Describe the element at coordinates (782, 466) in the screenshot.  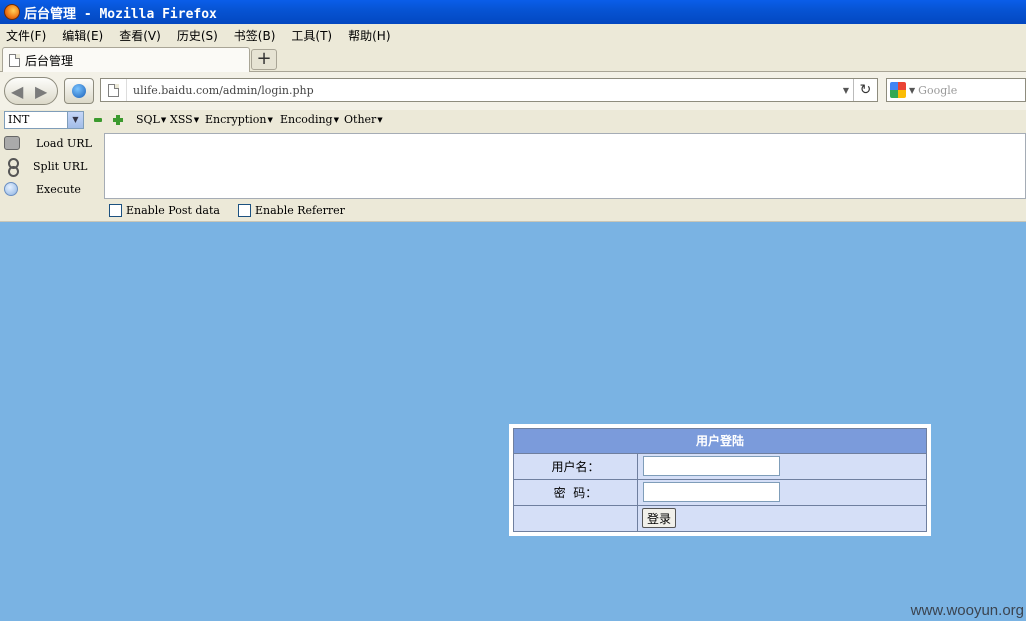
I see `username-cell` at that location.